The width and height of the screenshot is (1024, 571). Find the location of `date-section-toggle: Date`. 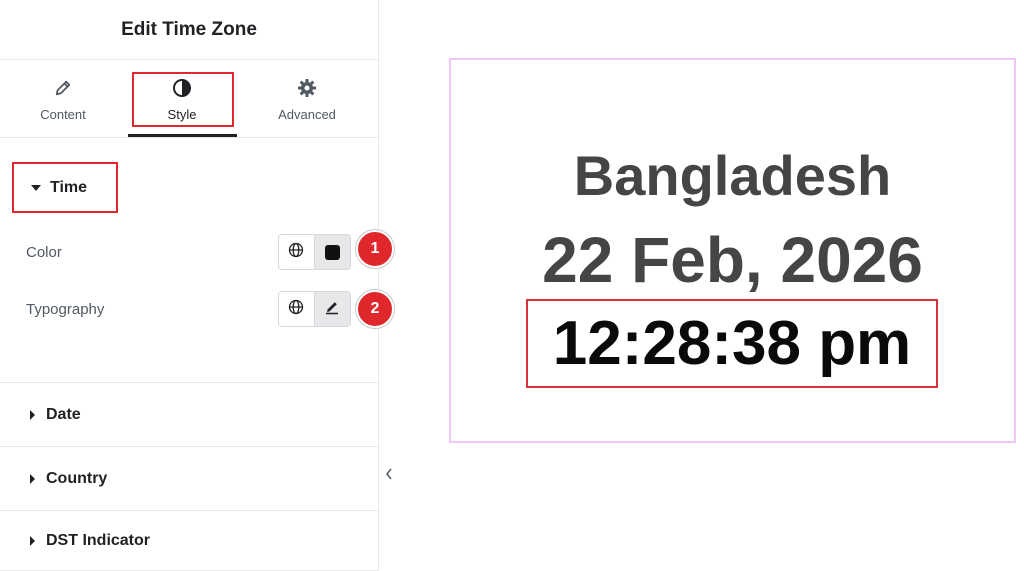

date-section-toggle: Date is located at coordinates (189, 415).